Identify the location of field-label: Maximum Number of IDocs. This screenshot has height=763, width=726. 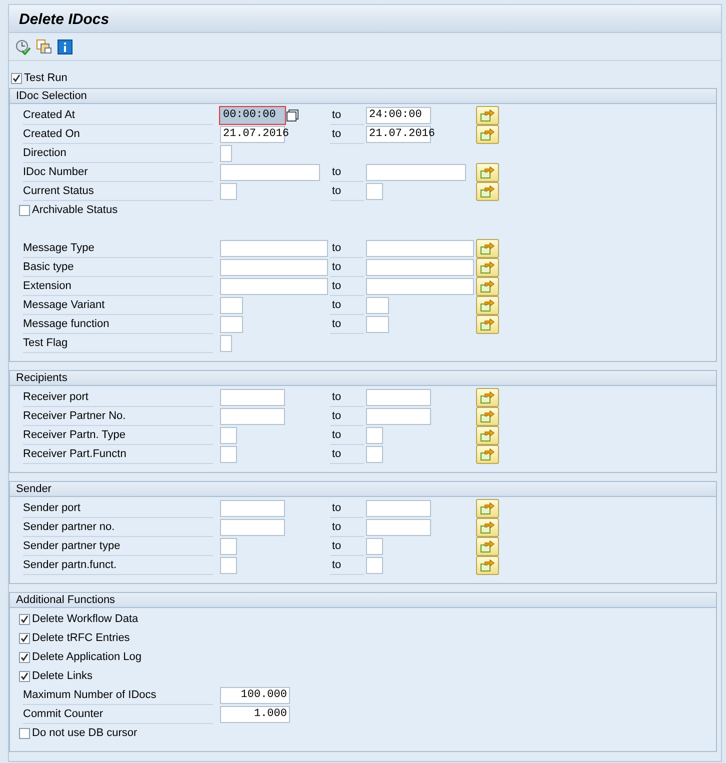
(118, 695).